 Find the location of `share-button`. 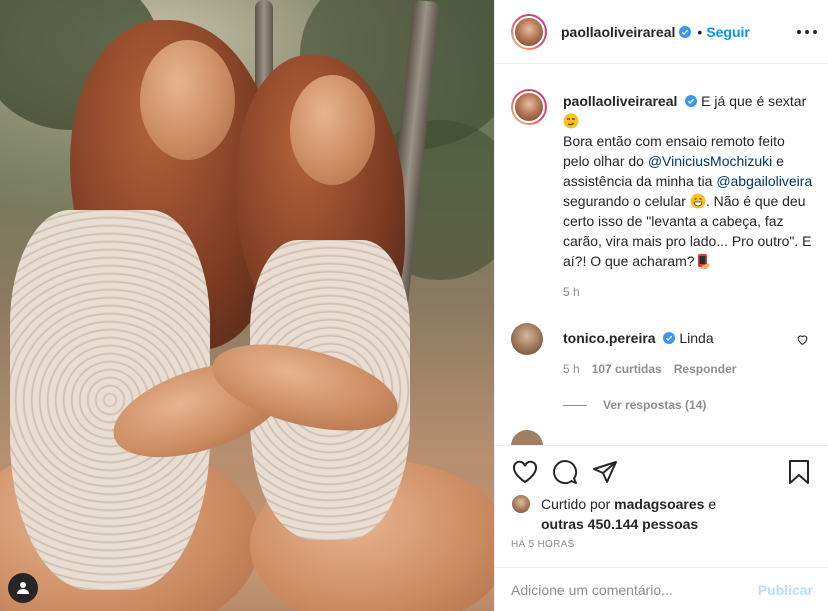

share-button is located at coordinates (605, 472).